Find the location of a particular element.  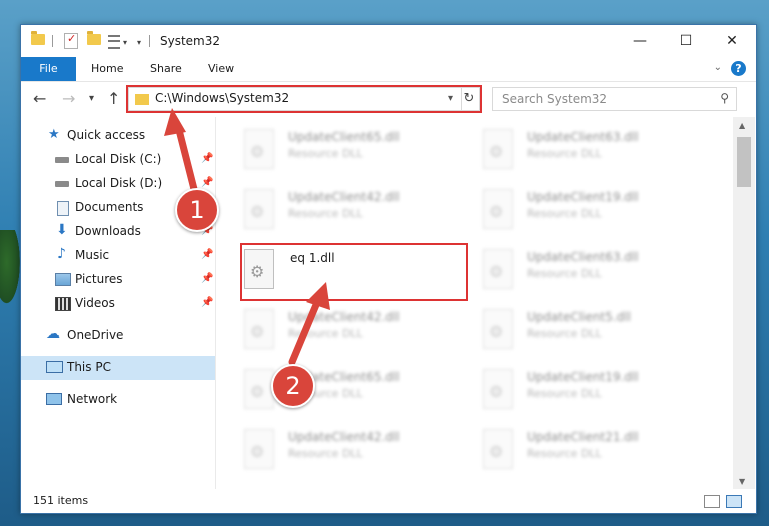

scroll-thumb is located at coordinates (744, 162).